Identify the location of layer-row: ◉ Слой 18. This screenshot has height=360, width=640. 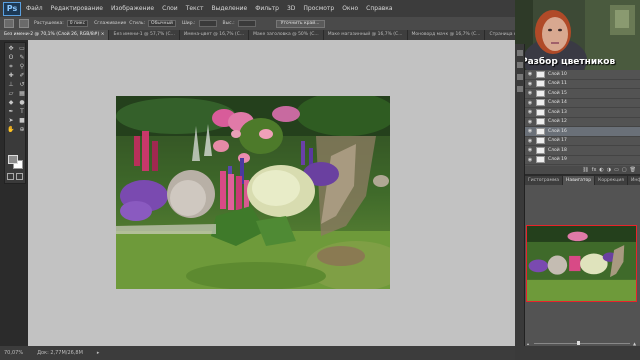
(582, 151).